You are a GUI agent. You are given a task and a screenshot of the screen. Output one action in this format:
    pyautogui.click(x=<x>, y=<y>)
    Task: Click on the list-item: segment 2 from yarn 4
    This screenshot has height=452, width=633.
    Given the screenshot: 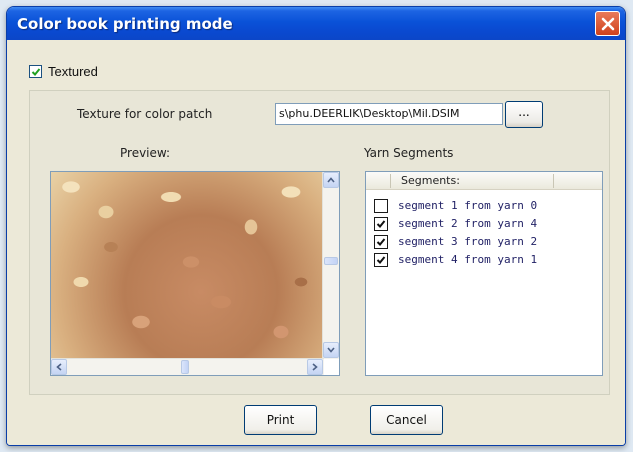 What is the action you would take?
    pyautogui.click(x=455, y=223)
    